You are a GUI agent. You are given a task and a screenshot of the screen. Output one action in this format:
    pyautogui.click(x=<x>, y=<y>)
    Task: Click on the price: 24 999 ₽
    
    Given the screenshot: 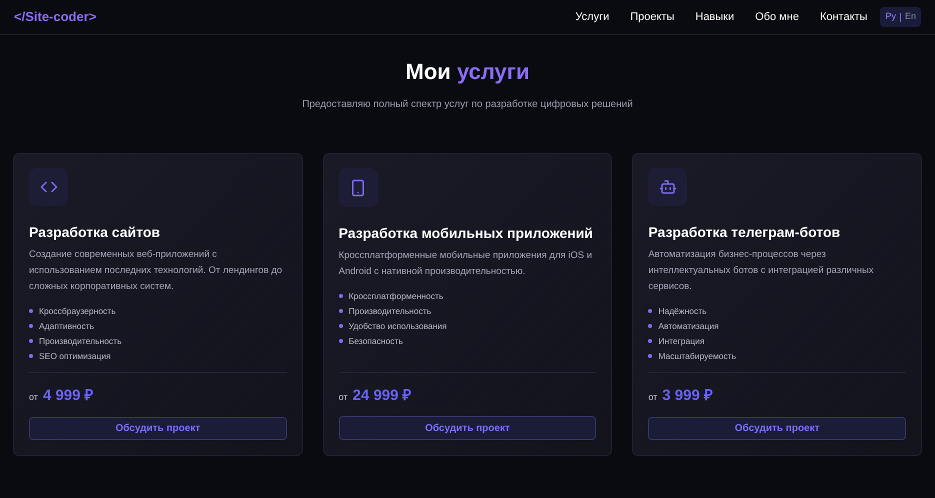 What is the action you would take?
    pyautogui.click(x=382, y=396)
    